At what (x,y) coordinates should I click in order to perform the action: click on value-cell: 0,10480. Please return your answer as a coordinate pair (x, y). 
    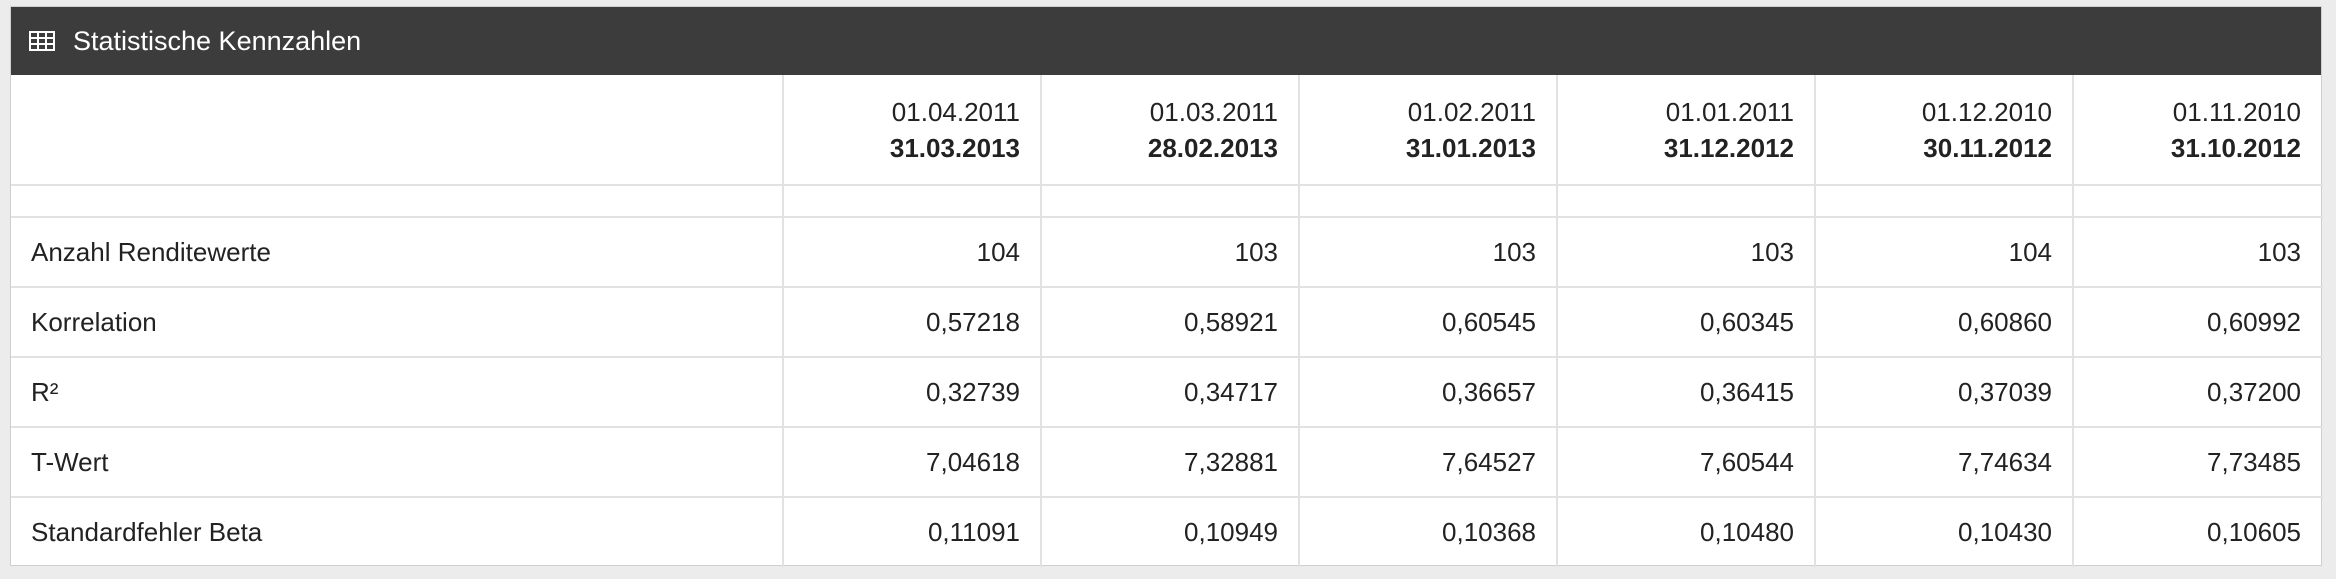
    Looking at the image, I should click on (1686, 532).